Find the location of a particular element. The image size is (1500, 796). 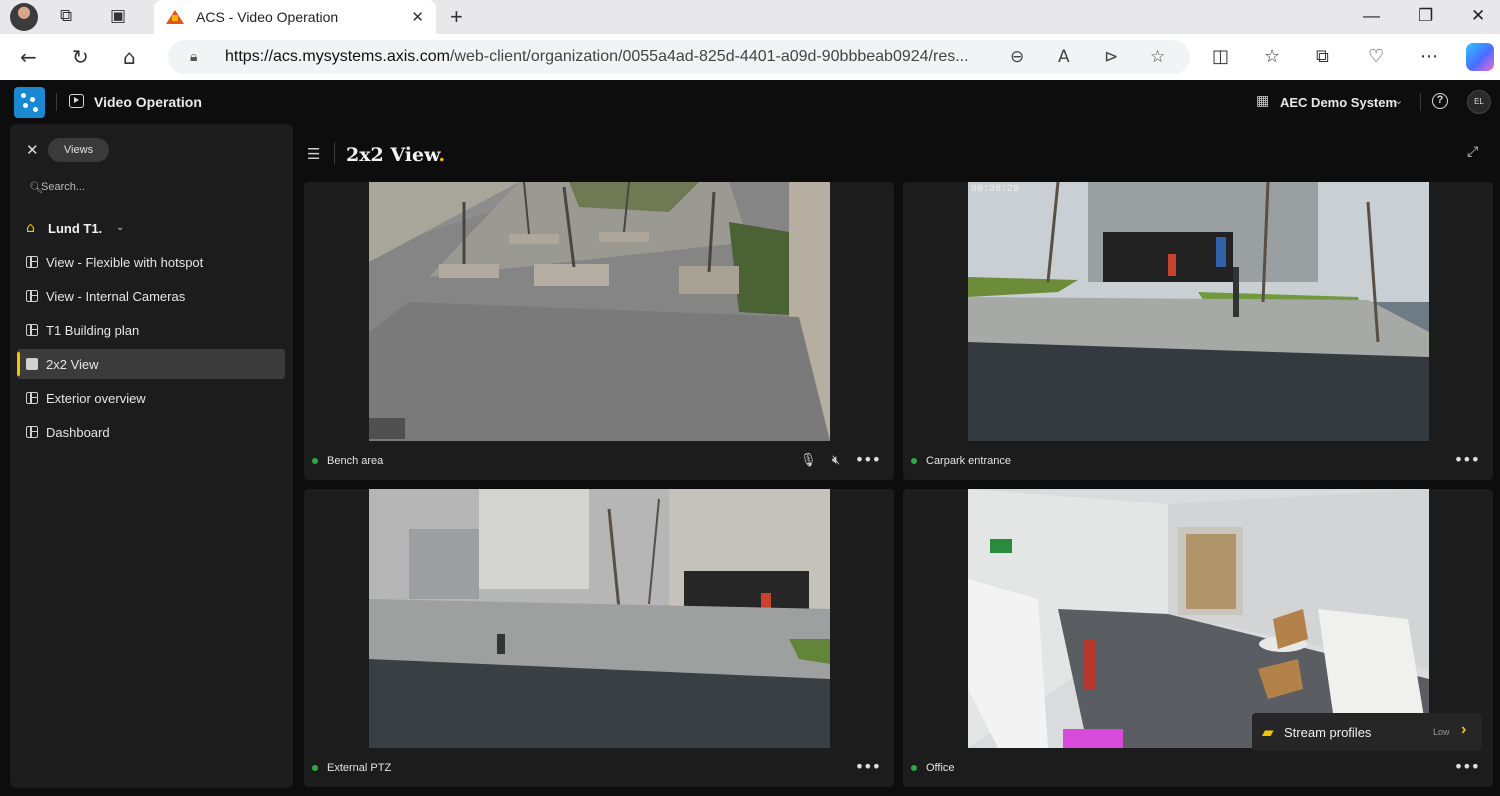

minimize-icon: — is located at coordinates (1371, 16).